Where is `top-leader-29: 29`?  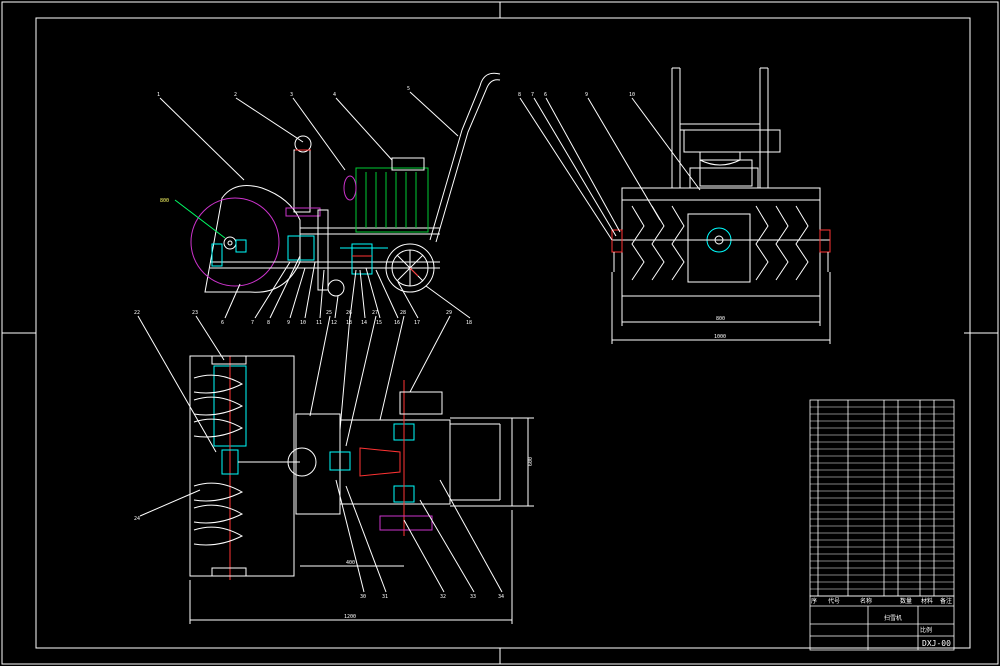
top-leader-29: 29 is located at coordinates (449, 313).